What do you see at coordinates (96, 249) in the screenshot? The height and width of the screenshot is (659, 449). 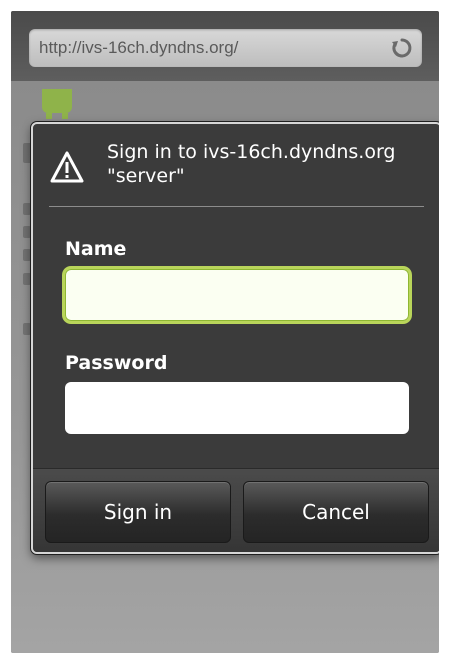 I see `name-label: Name` at bounding box center [96, 249].